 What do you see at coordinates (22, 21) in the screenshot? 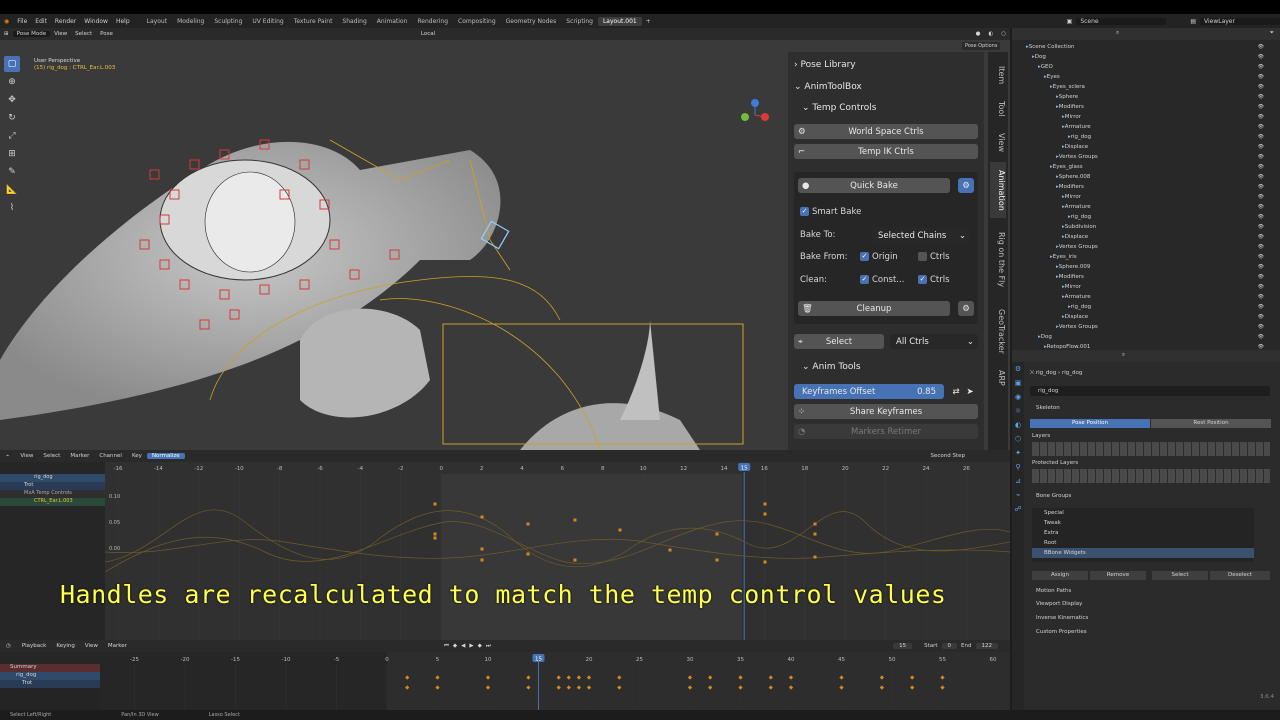
I see `menu-file: File` at bounding box center [22, 21].